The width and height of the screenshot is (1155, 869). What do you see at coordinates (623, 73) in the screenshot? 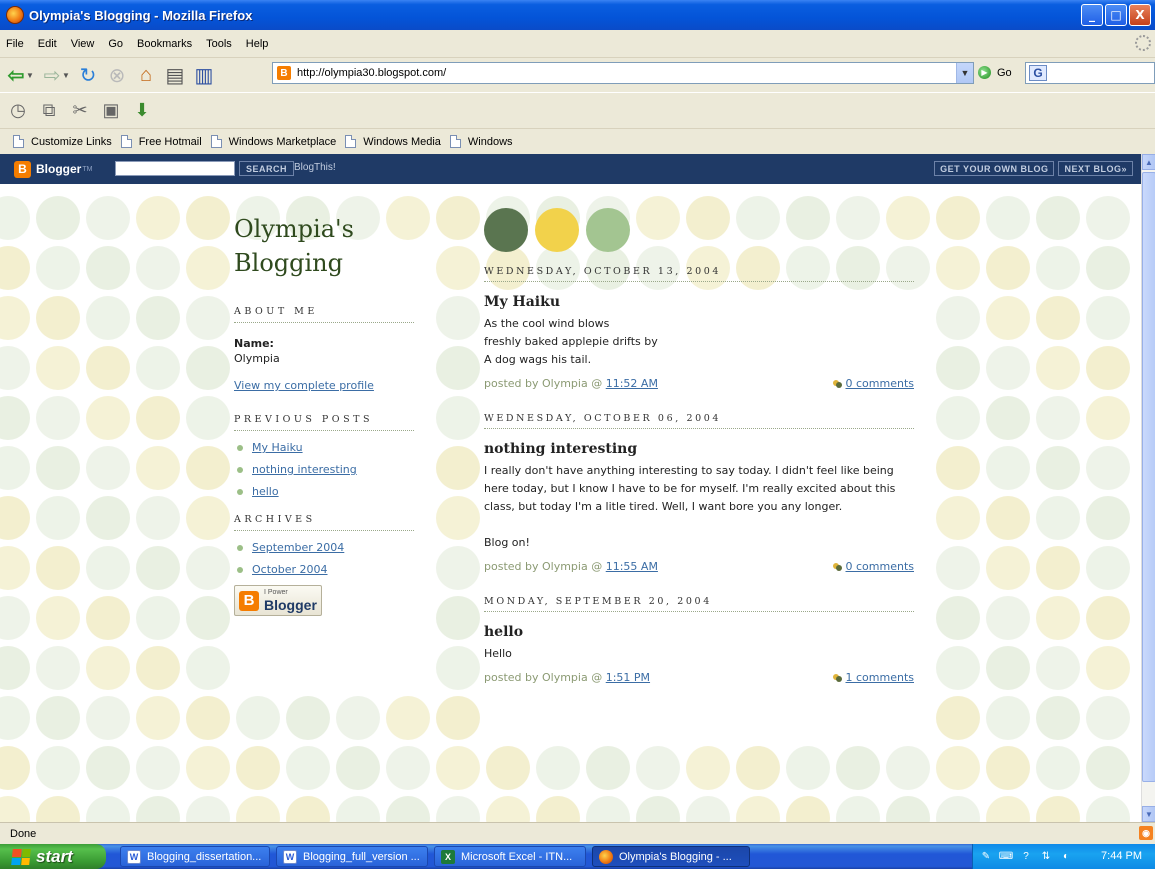
I see `address-bar: B http://olympia30.blogspot.com/ ▼` at bounding box center [623, 73].